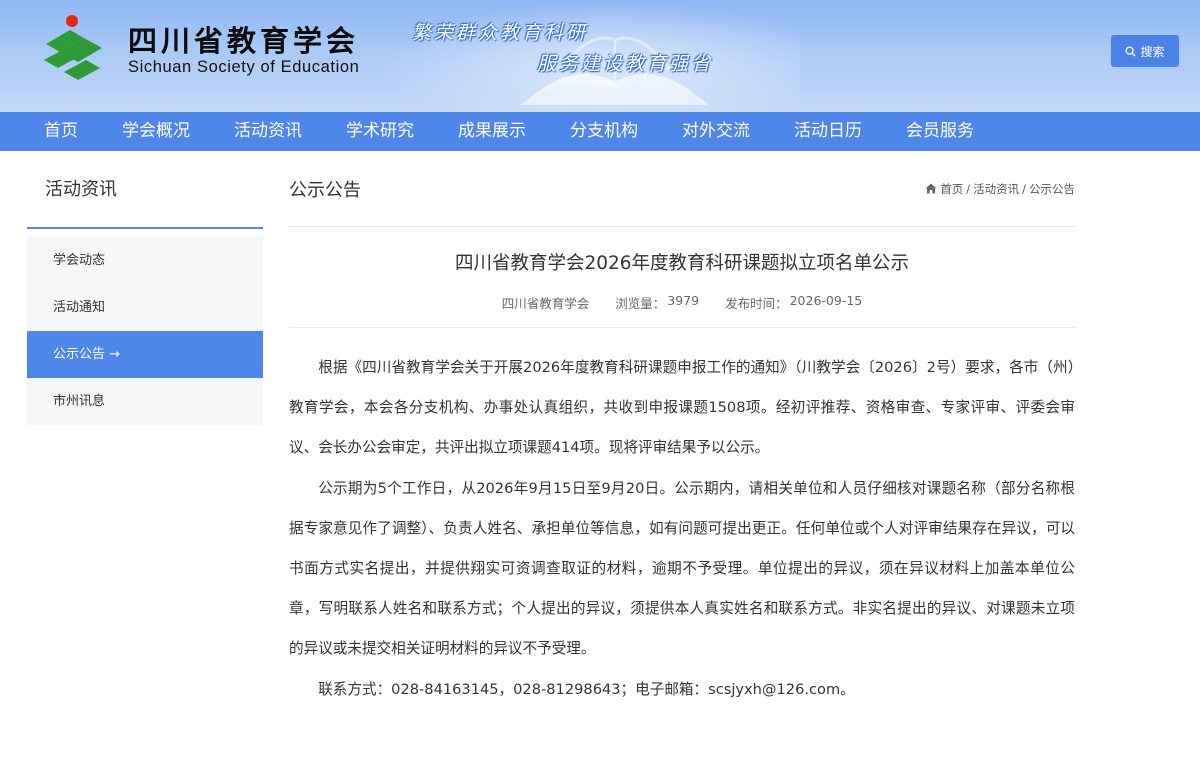 This screenshot has height=783, width=1200. What do you see at coordinates (380, 131) in the screenshot?
I see `nav-item-research: 学术研究` at bounding box center [380, 131].